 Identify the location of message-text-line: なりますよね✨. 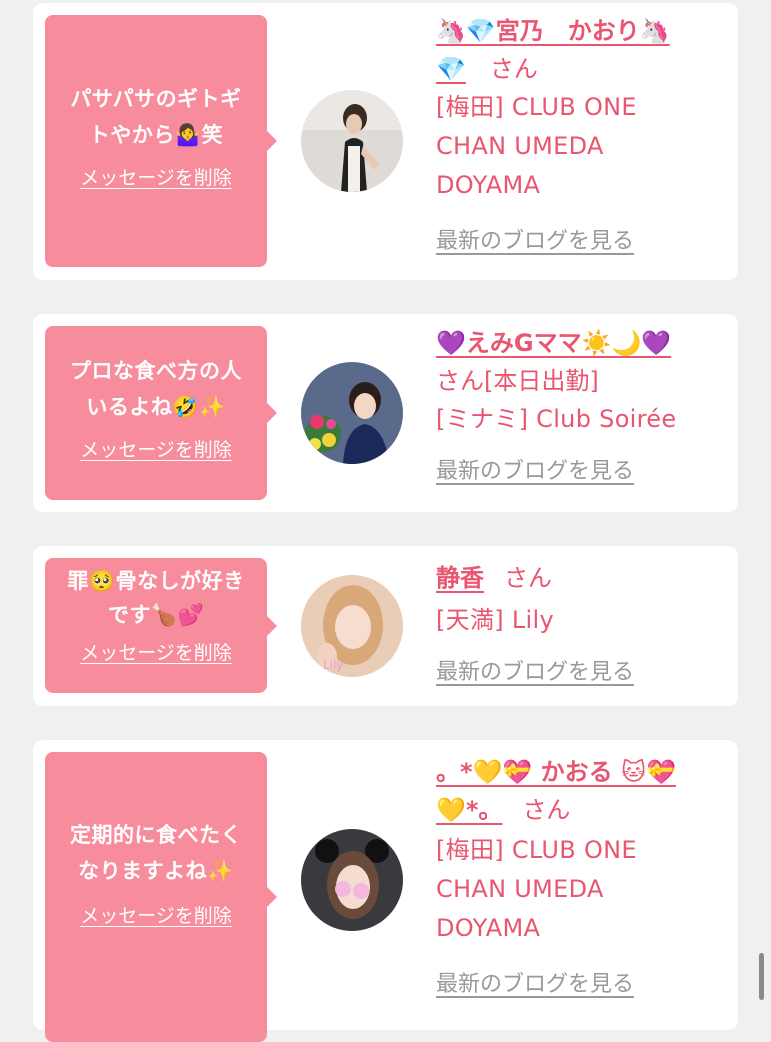
(156, 871).